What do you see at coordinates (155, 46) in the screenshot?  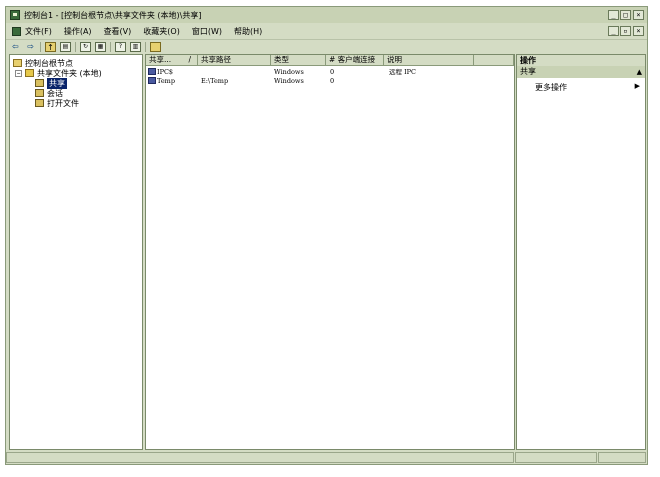 I see `new-share-icon` at bounding box center [155, 46].